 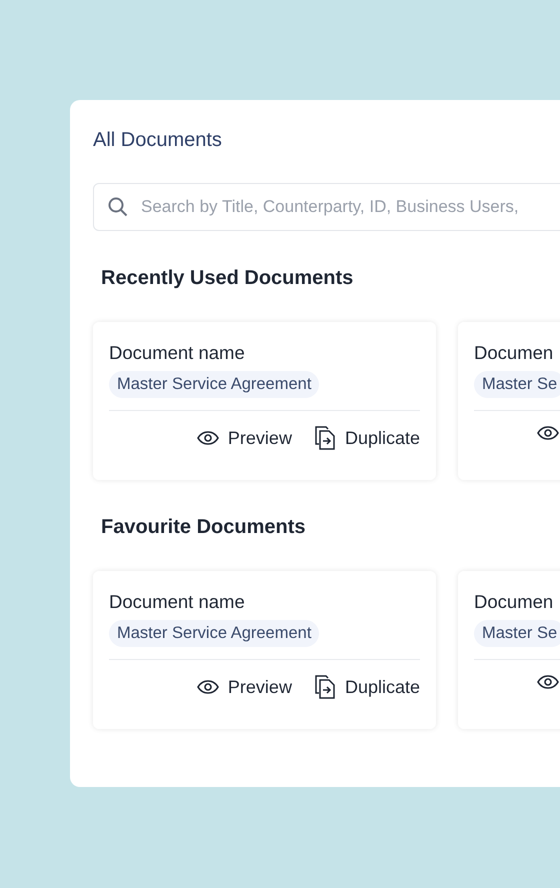 I want to click on search-field: Search by Title, Counterparty, ID, Business Users,, so click(x=326, y=207).